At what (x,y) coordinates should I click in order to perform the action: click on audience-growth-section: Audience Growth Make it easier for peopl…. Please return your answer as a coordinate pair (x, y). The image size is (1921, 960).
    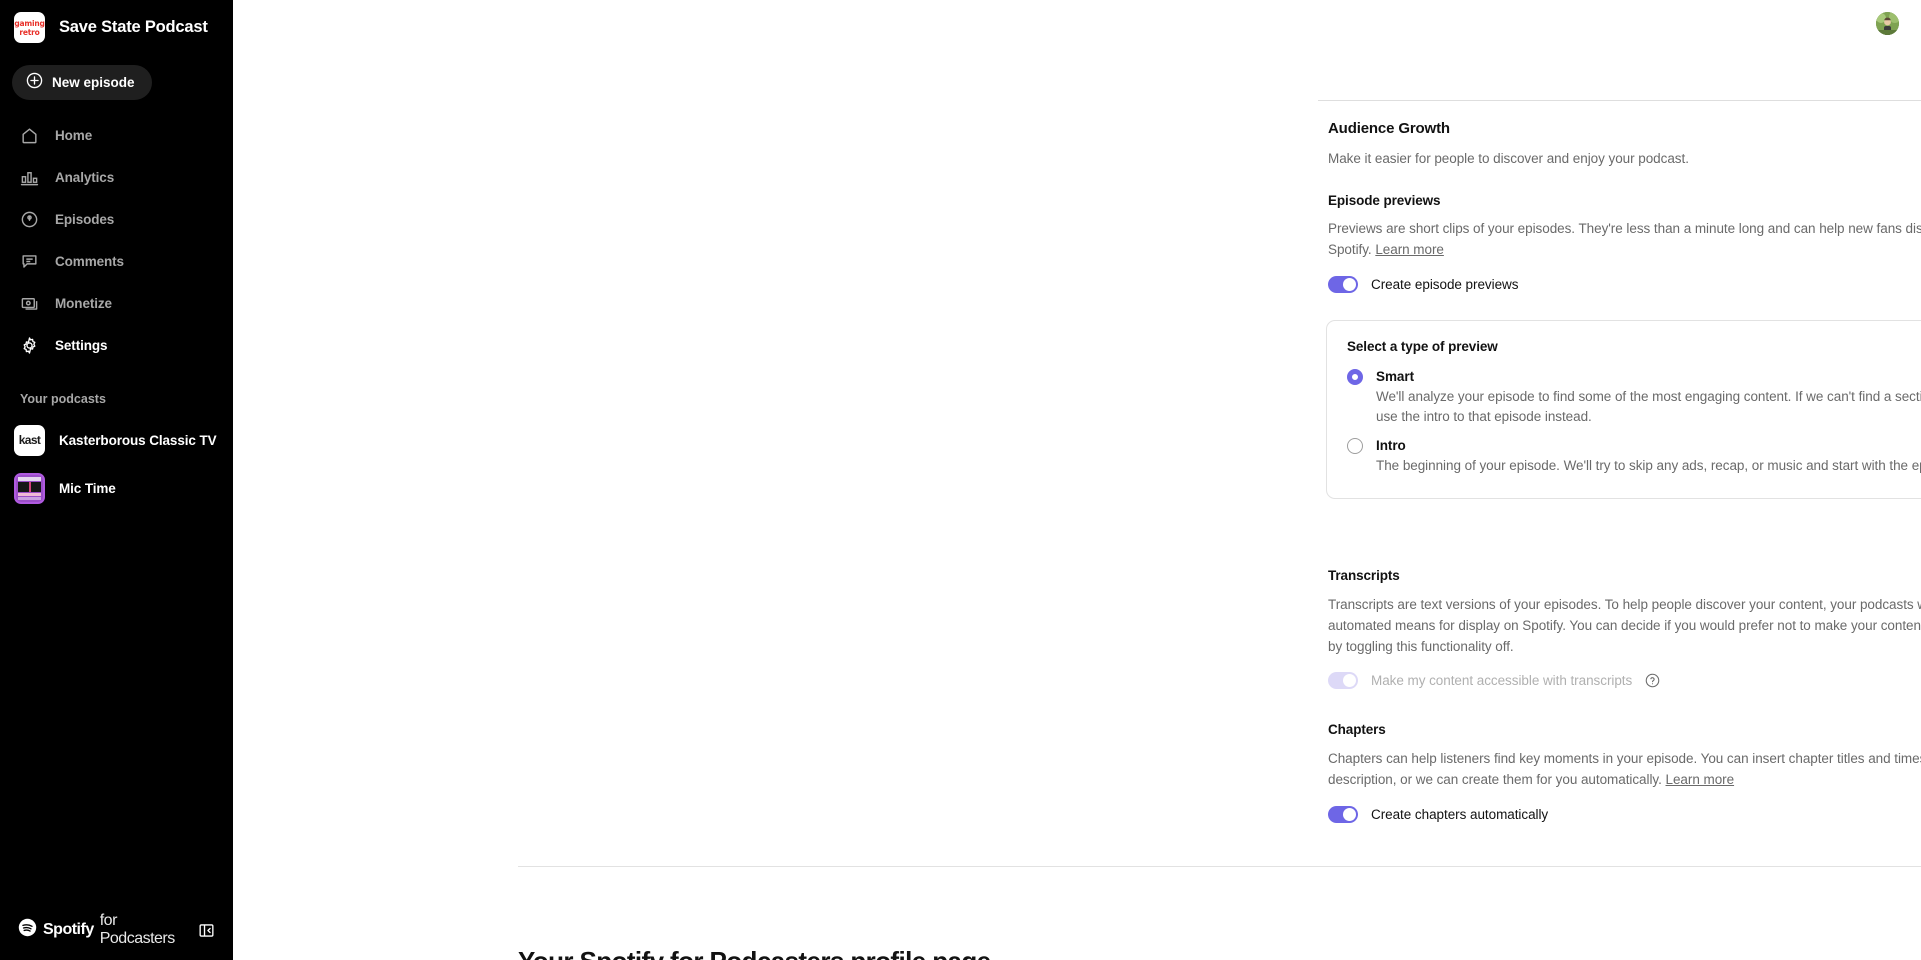
    Looking at the image, I should click on (1624, 144).